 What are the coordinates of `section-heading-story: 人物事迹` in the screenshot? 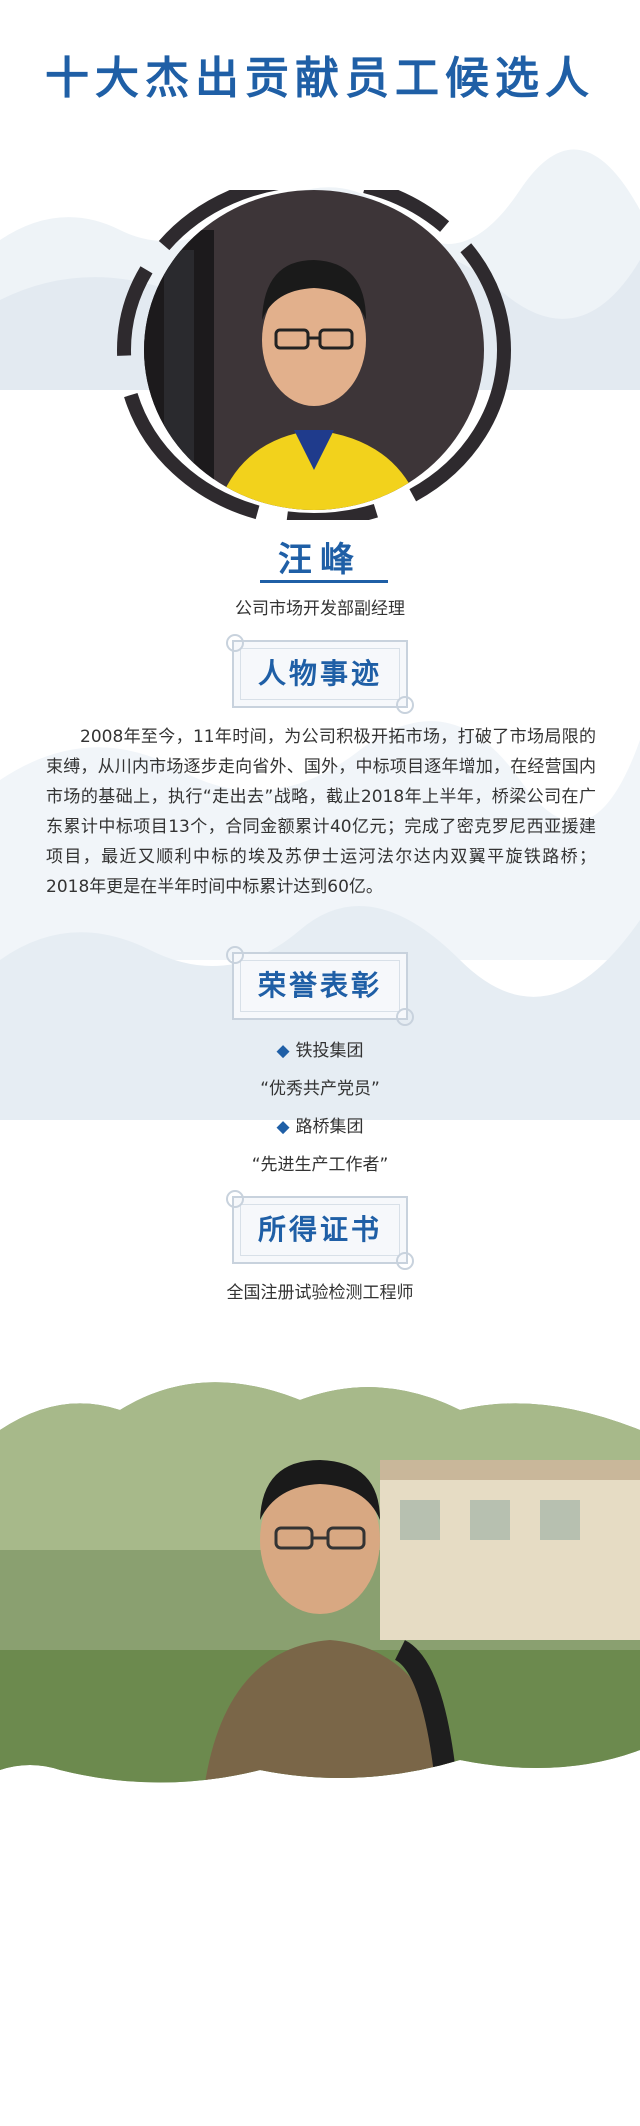 It's located at (320, 674).